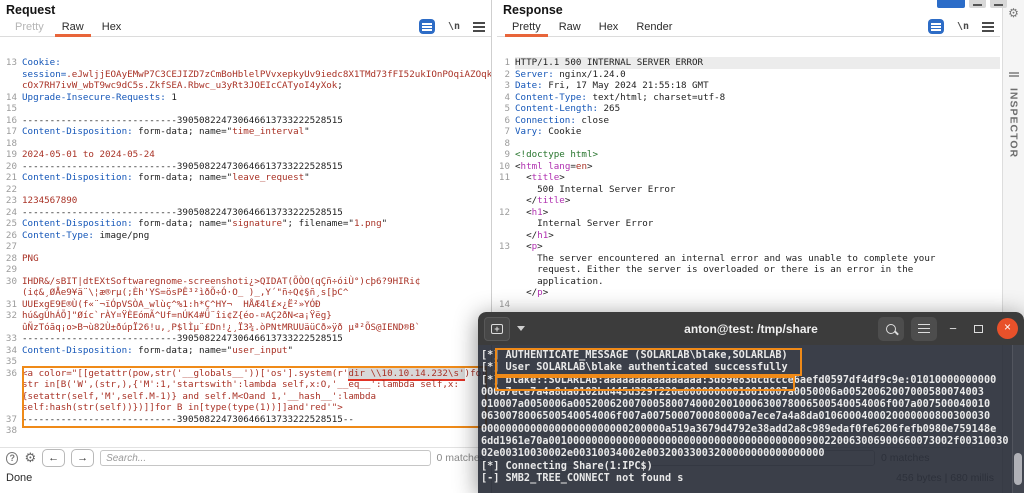 Image resolution: width=1024 pixels, height=493 pixels. I want to click on line-number: 4, so click(507, 97).